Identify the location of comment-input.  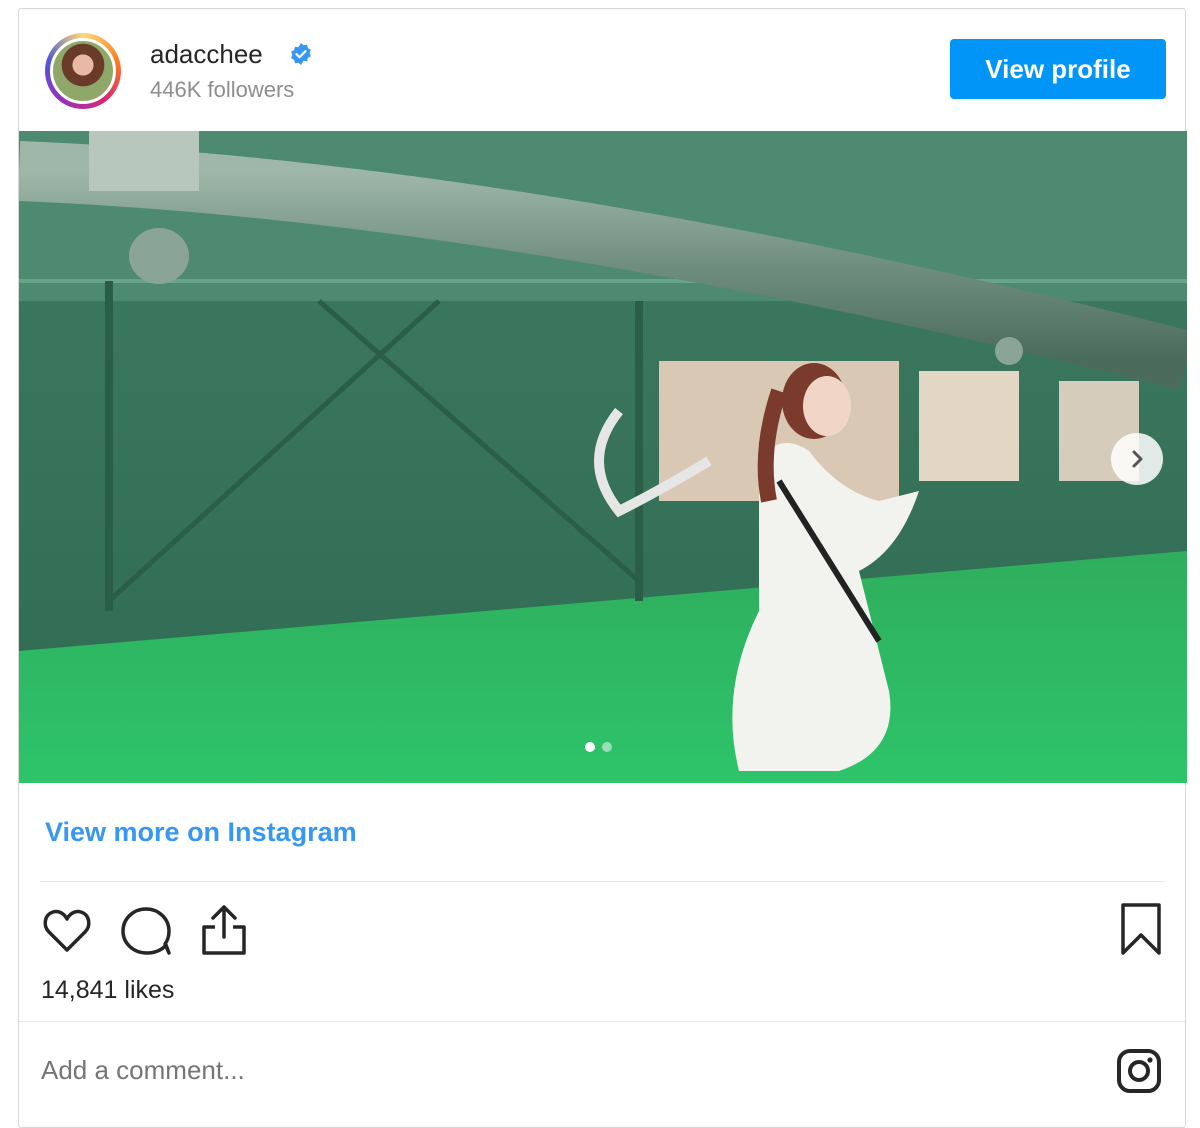
(391, 1070).